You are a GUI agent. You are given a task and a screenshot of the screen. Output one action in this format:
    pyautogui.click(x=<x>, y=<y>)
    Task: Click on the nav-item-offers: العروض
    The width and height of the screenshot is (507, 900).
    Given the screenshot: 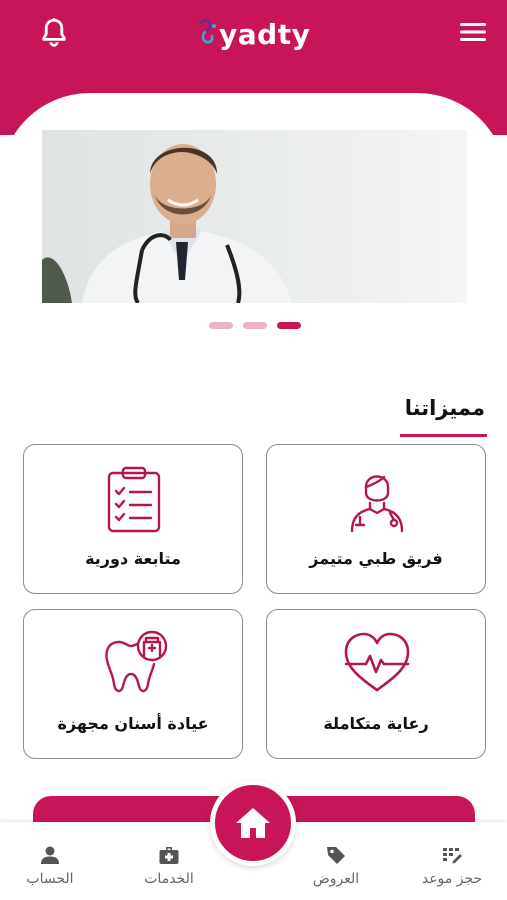 What is the action you would take?
    pyautogui.click(x=336, y=865)
    